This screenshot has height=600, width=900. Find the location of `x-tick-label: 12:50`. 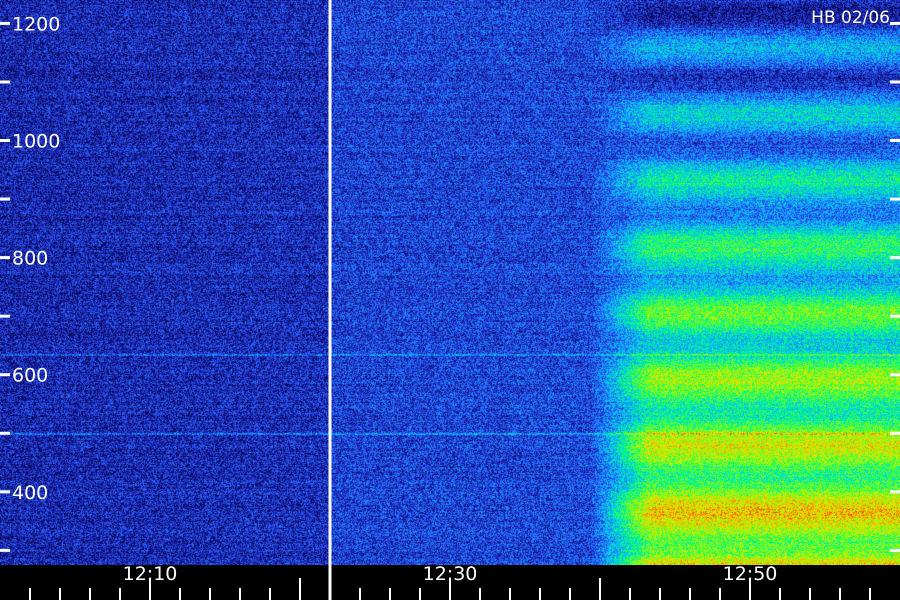

x-tick-label: 12:50 is located at coordinates (750, 574).